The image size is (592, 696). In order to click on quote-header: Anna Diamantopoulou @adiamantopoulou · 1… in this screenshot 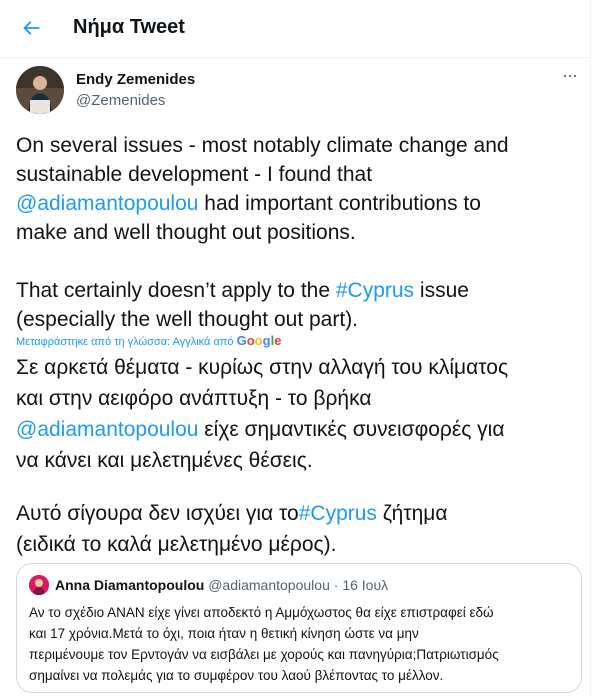, I will do `click(221, 585)`.